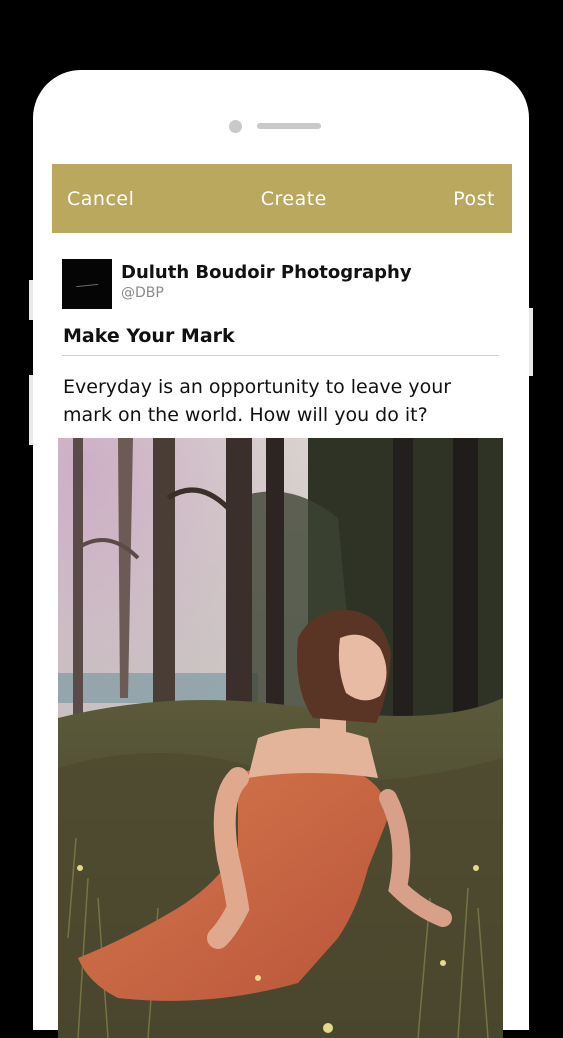 The height and width of the screenshot is (1038, 563). Describe the element at coordinates (280, 355) in the screenshot. I see `title-divider` at that location.